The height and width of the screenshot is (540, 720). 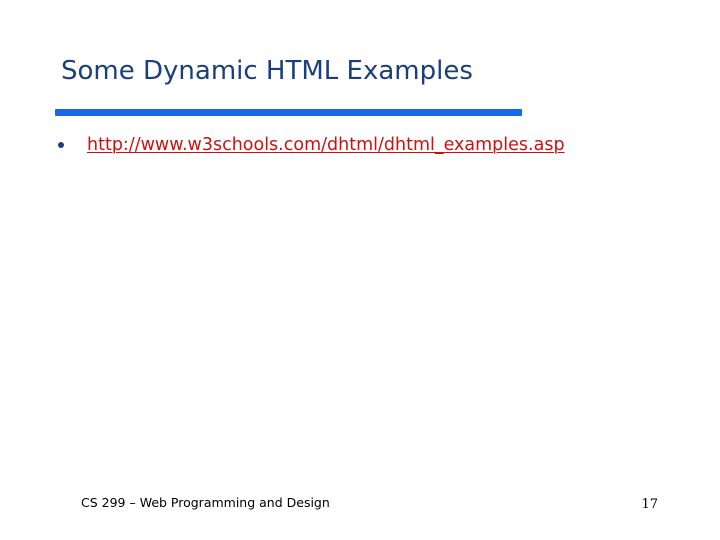 I want to click on slide-title: Some Dynamic HTML Examples, so click(x=267, y=71).